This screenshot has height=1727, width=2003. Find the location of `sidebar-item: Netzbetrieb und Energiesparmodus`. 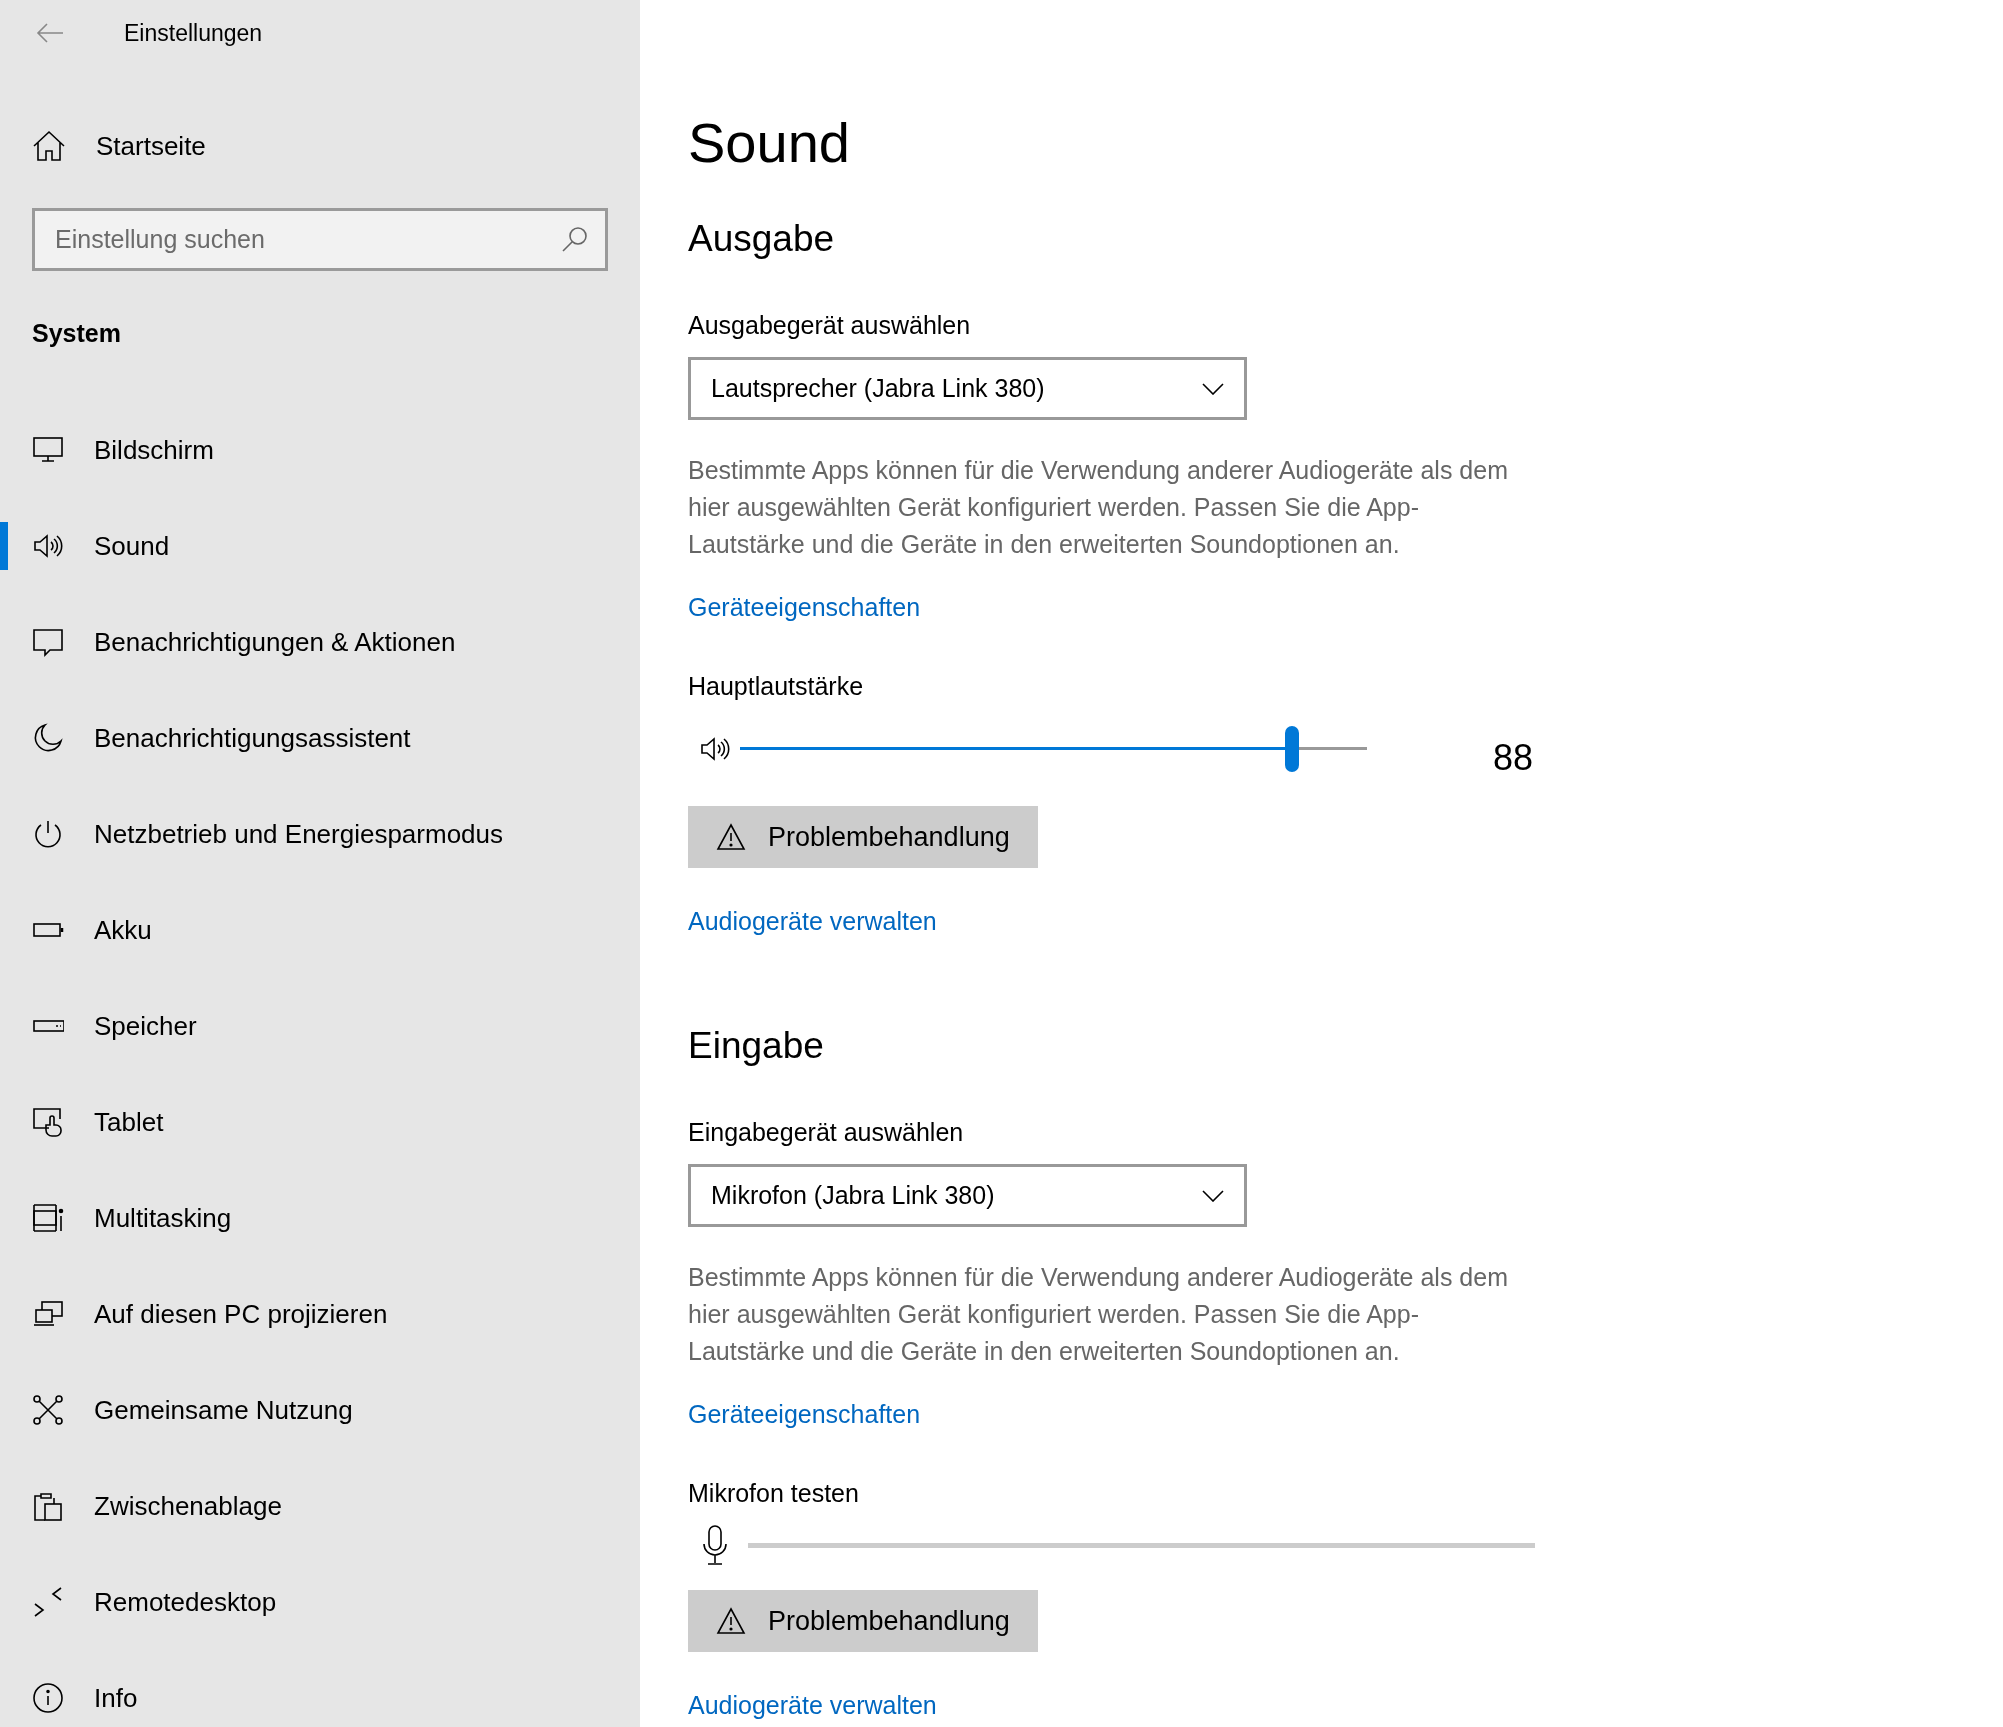

sidebar-item: Netzbetrieb und Energiesparmodus is located at coordinates (320, 834).